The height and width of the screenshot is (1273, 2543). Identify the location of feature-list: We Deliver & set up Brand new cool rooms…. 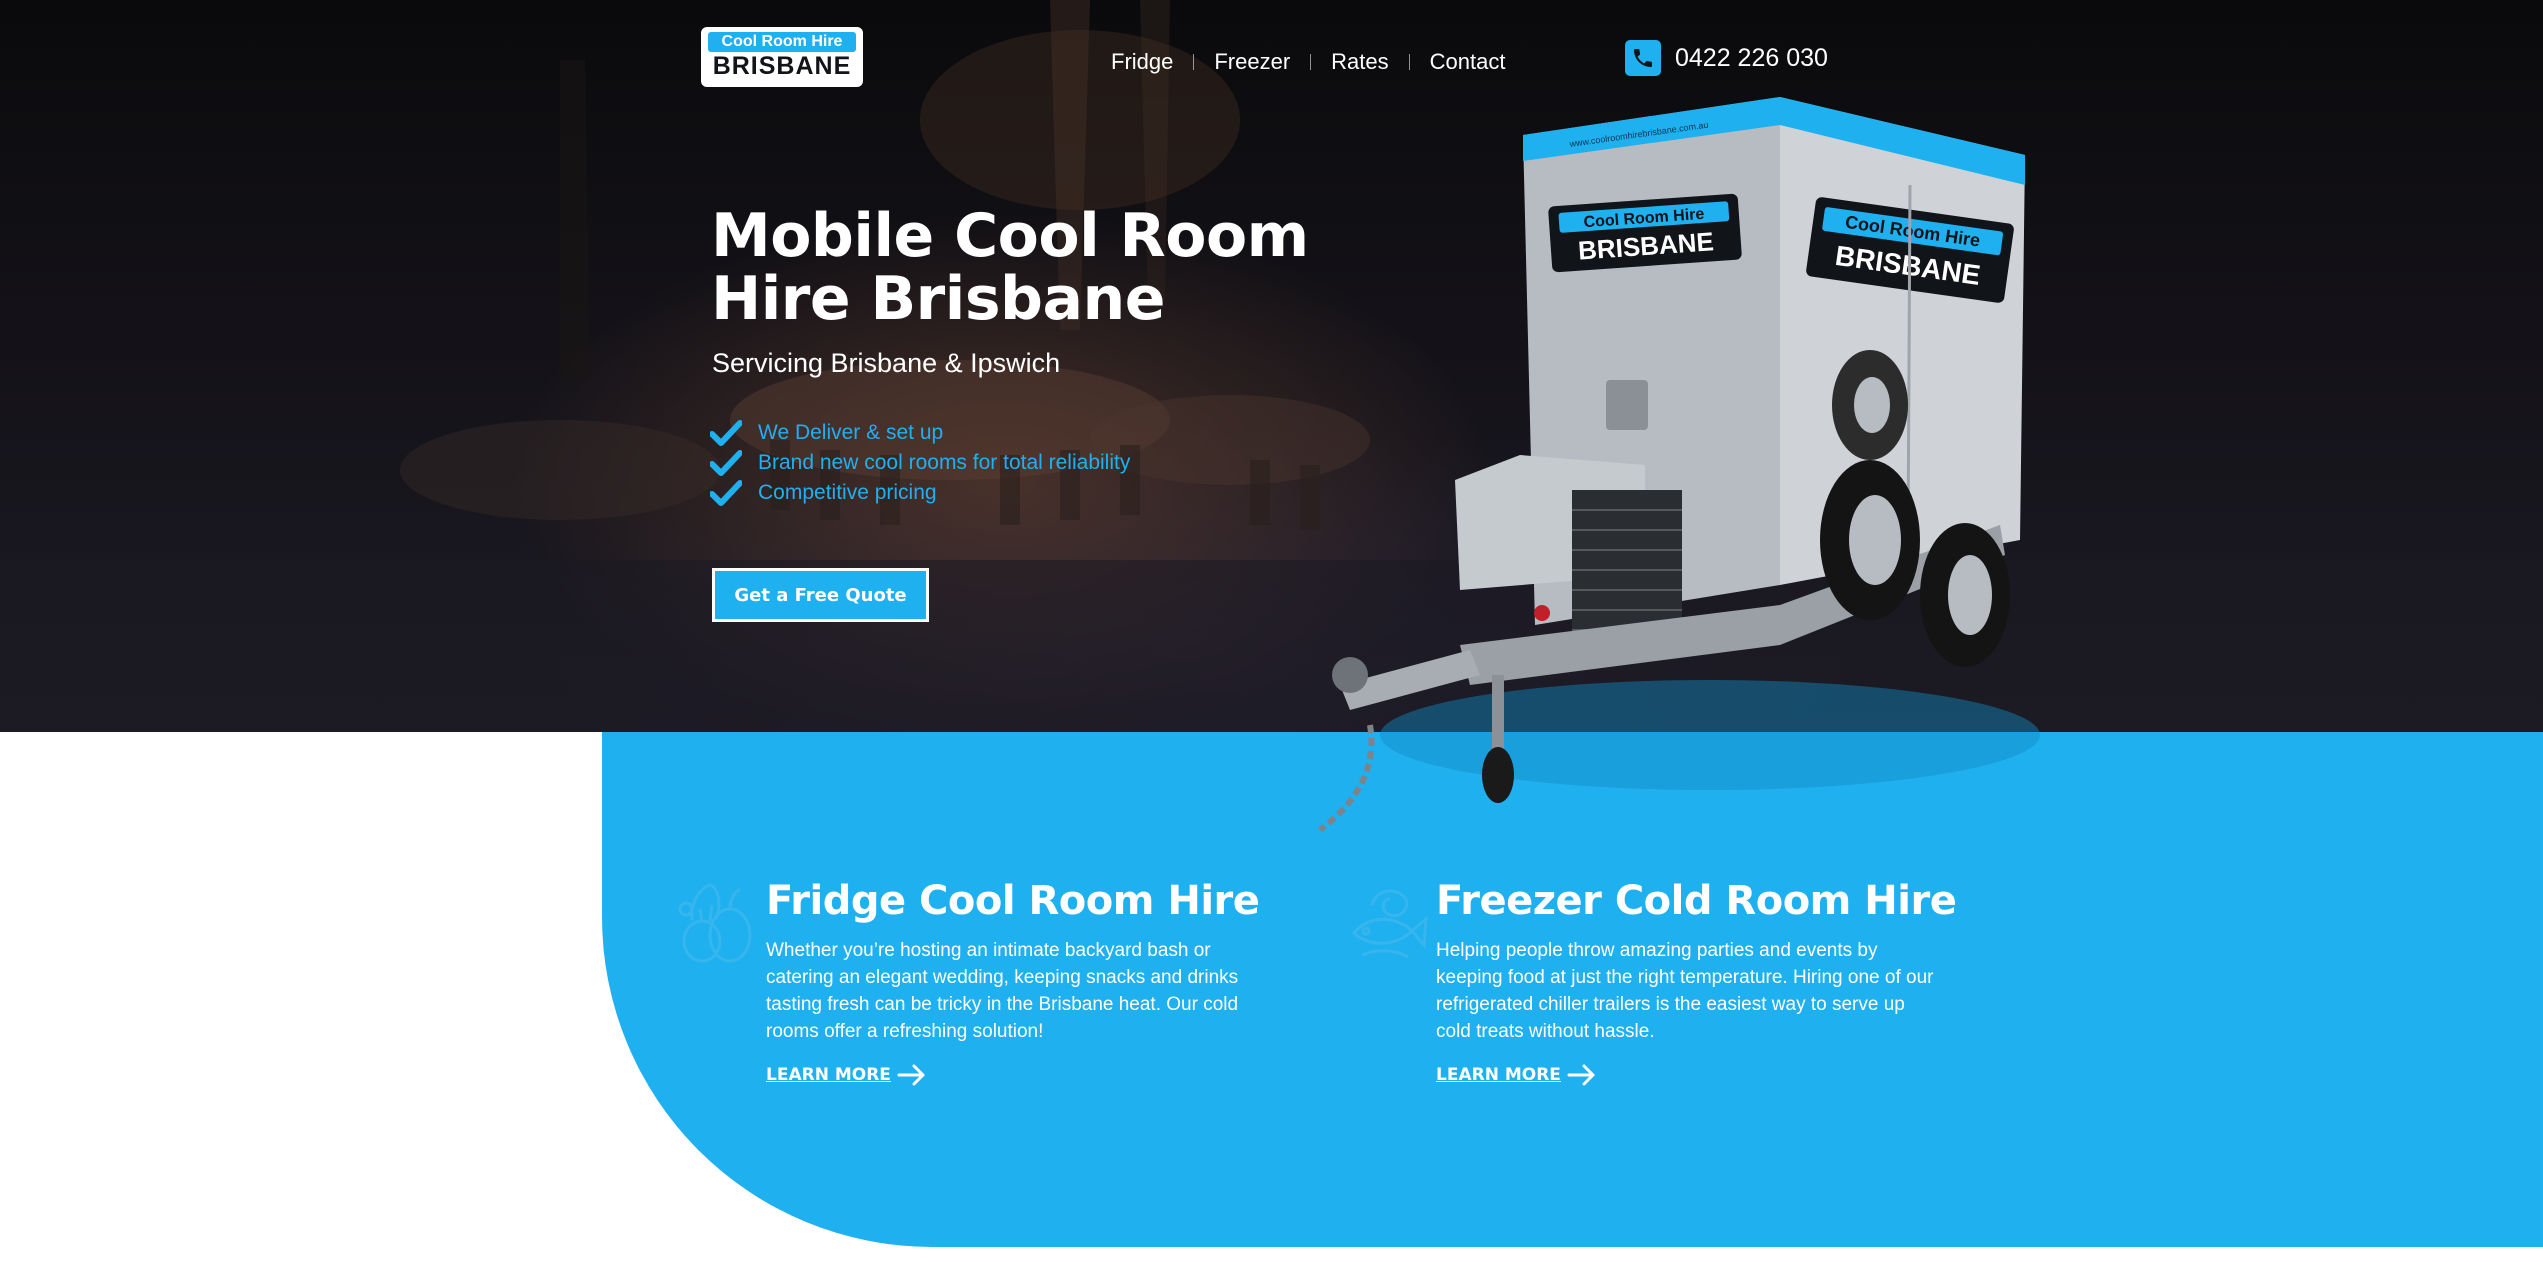
(920, 463).